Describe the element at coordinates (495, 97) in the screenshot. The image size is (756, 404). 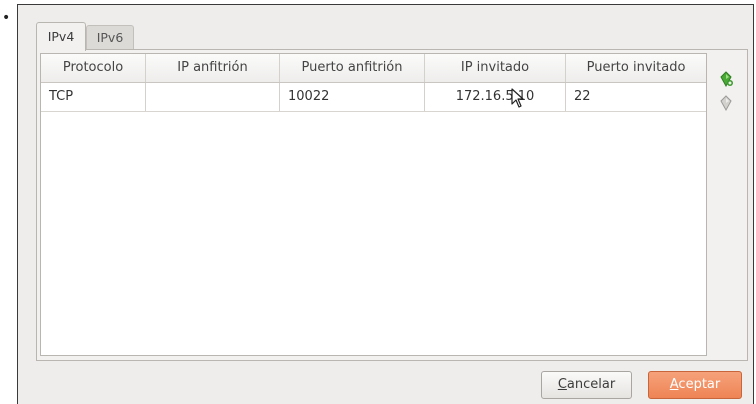
I see `cell-ip-invitado: 172.16.5.10` at that location.